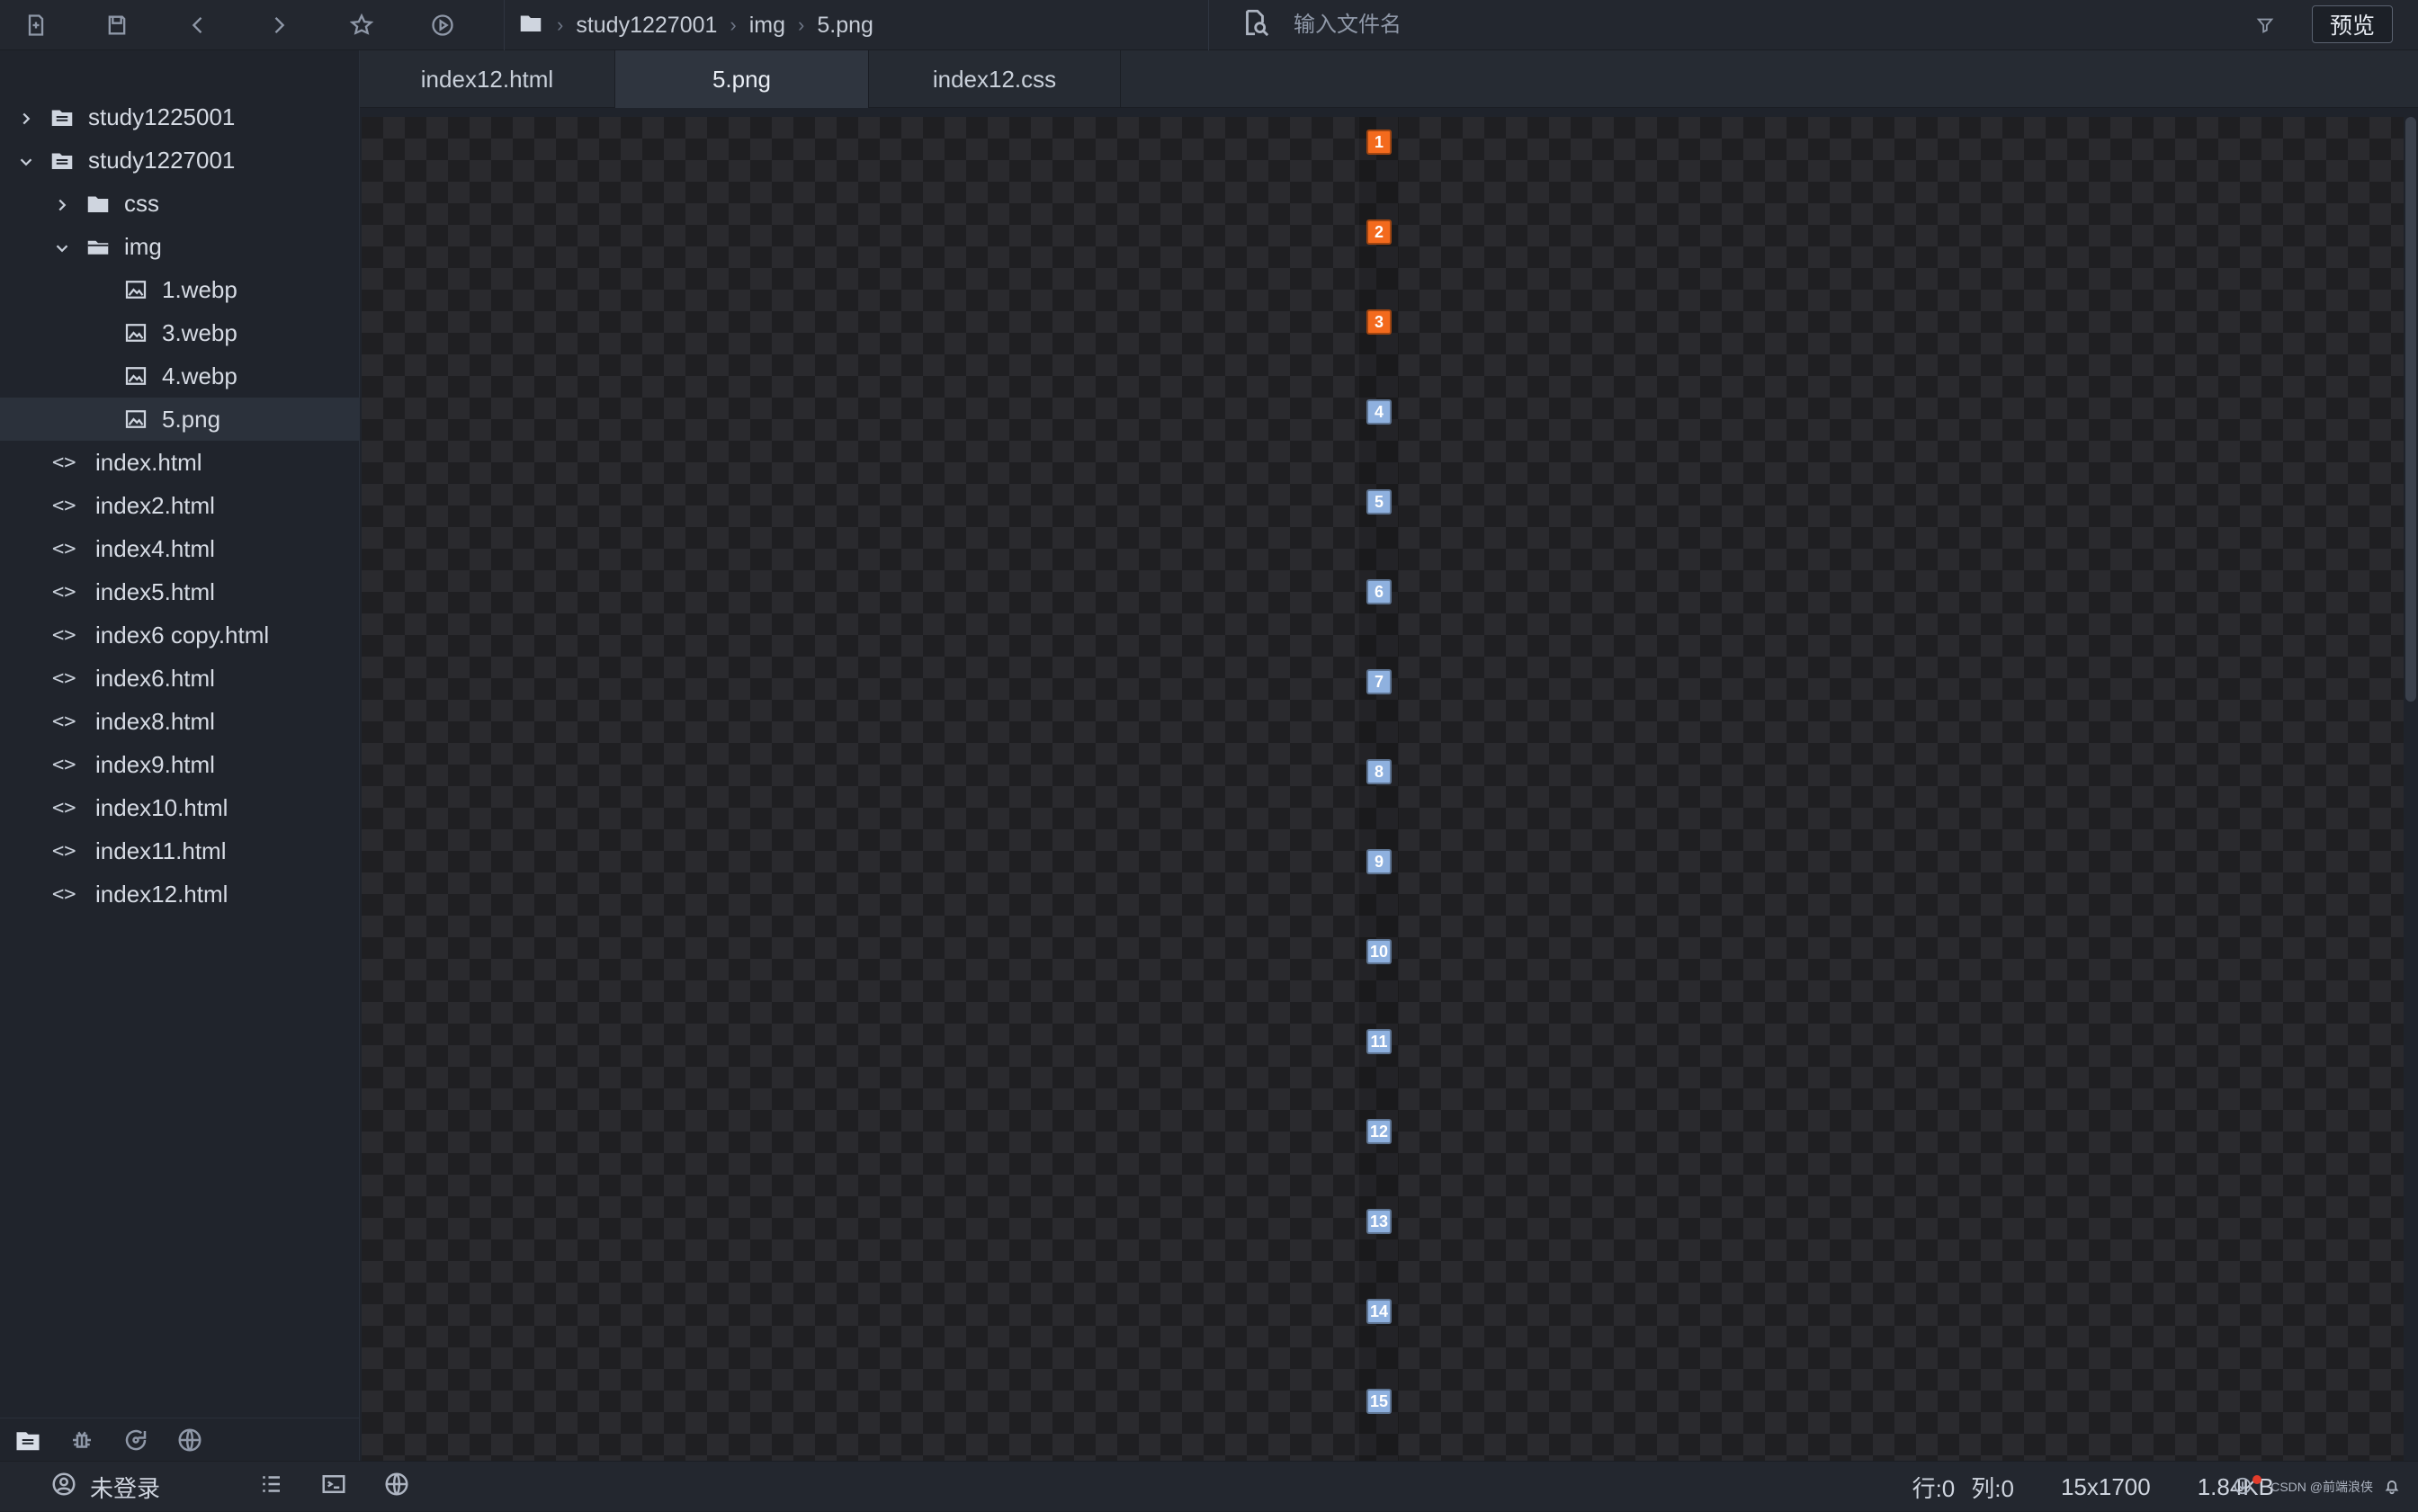 This screenshot has width=2418, height=1512. I want to click on account-status: 未登录, so click(105, 1487).